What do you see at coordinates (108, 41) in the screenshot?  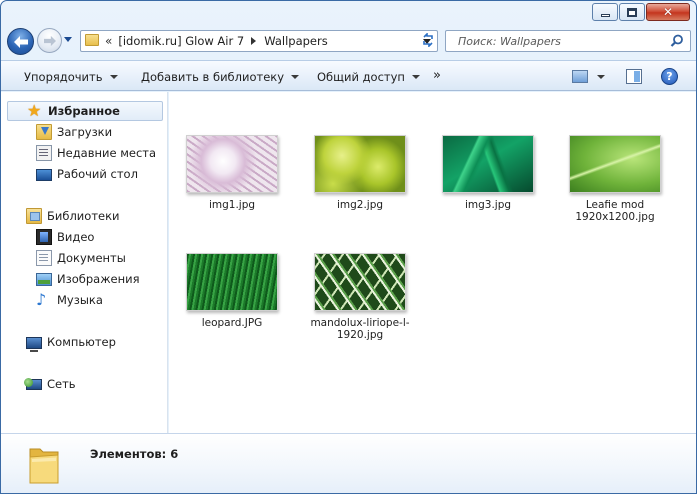 I see `breadcrumb-overflow-chevron: «` at bounding box center [108, 41].